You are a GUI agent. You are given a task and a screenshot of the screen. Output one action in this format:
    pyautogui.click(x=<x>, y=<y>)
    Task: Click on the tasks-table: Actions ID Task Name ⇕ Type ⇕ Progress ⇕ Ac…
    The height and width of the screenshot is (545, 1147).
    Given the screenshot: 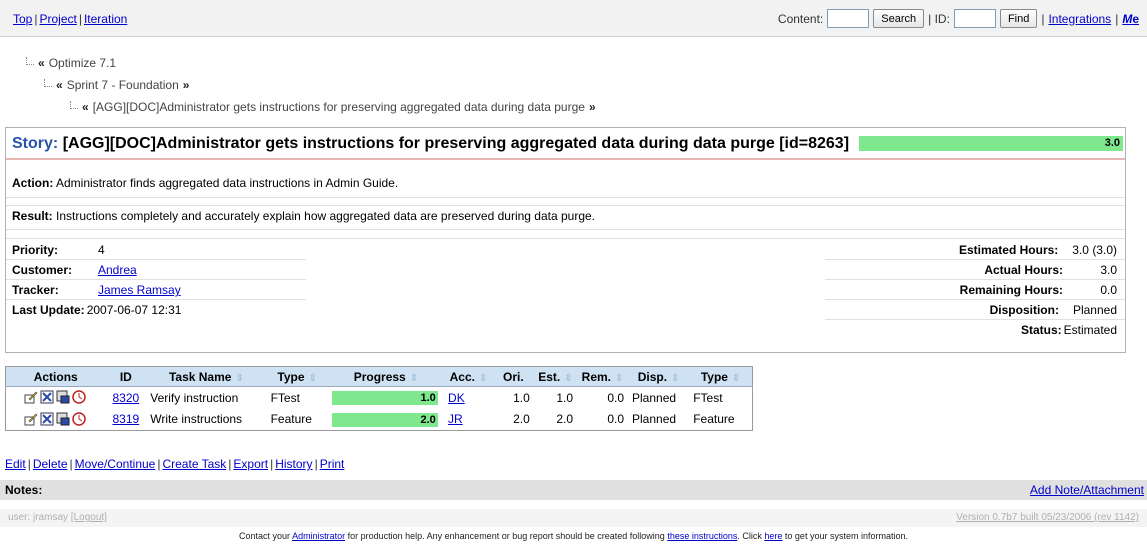 What is the action you would take?
    pyautogui.click(x=379, y=398)
    